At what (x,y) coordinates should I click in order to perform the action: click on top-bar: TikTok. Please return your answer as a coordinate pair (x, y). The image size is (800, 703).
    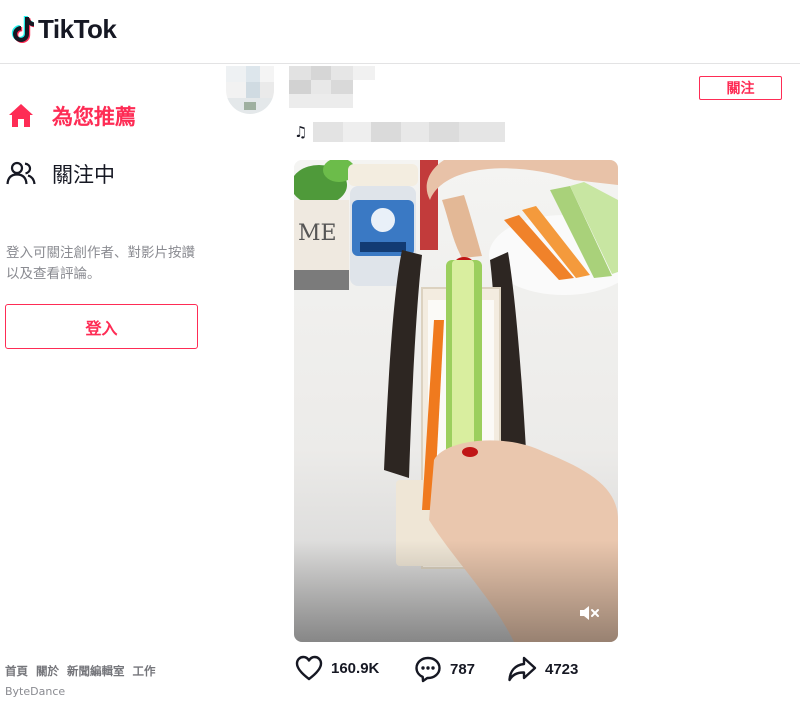
    Looking at the image, I should click on (400, 32).